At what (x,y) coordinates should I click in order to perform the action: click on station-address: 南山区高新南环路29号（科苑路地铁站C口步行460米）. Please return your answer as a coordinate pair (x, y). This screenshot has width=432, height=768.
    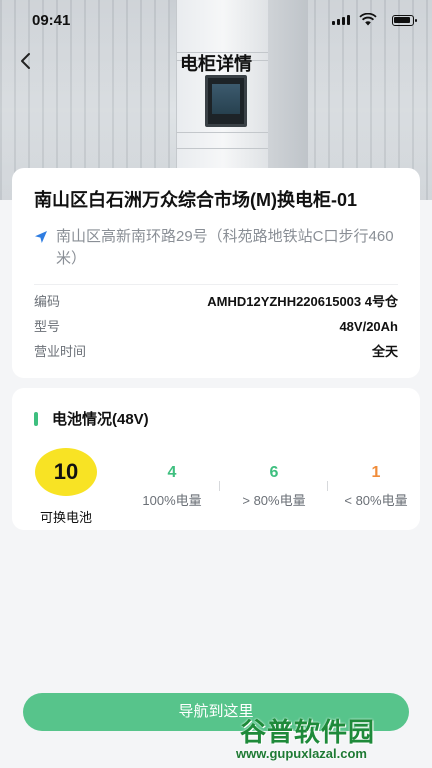
    Looking at the image, I should click on (220, 248).